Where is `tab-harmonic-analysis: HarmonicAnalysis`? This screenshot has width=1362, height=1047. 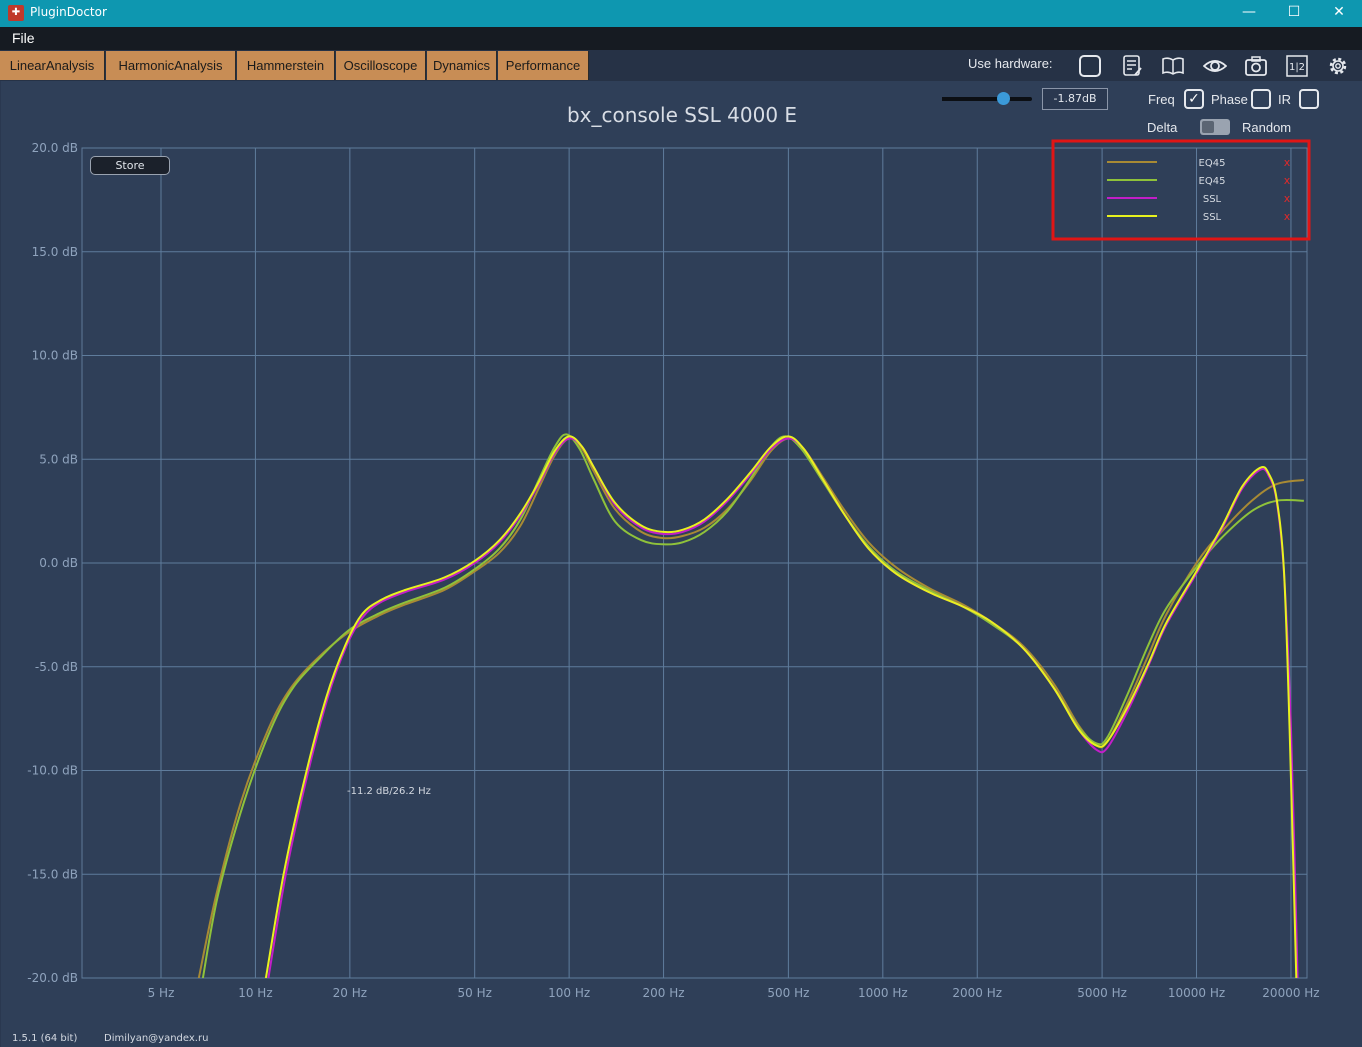
tab-harmonic-analysis: HarmonicAnalysis is located at coordinates (171, 65).